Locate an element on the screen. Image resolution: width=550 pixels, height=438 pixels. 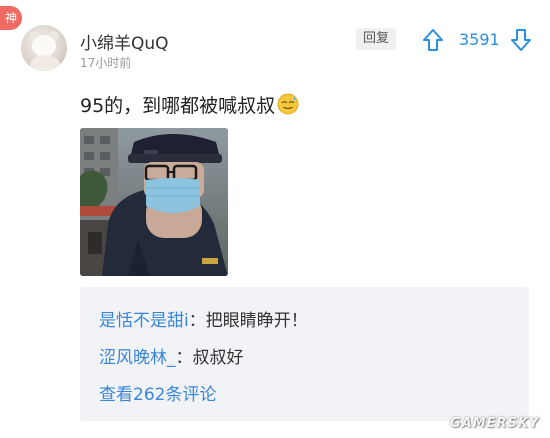
site-watermark: GAMERSKY is located at coordinates (495, 423).